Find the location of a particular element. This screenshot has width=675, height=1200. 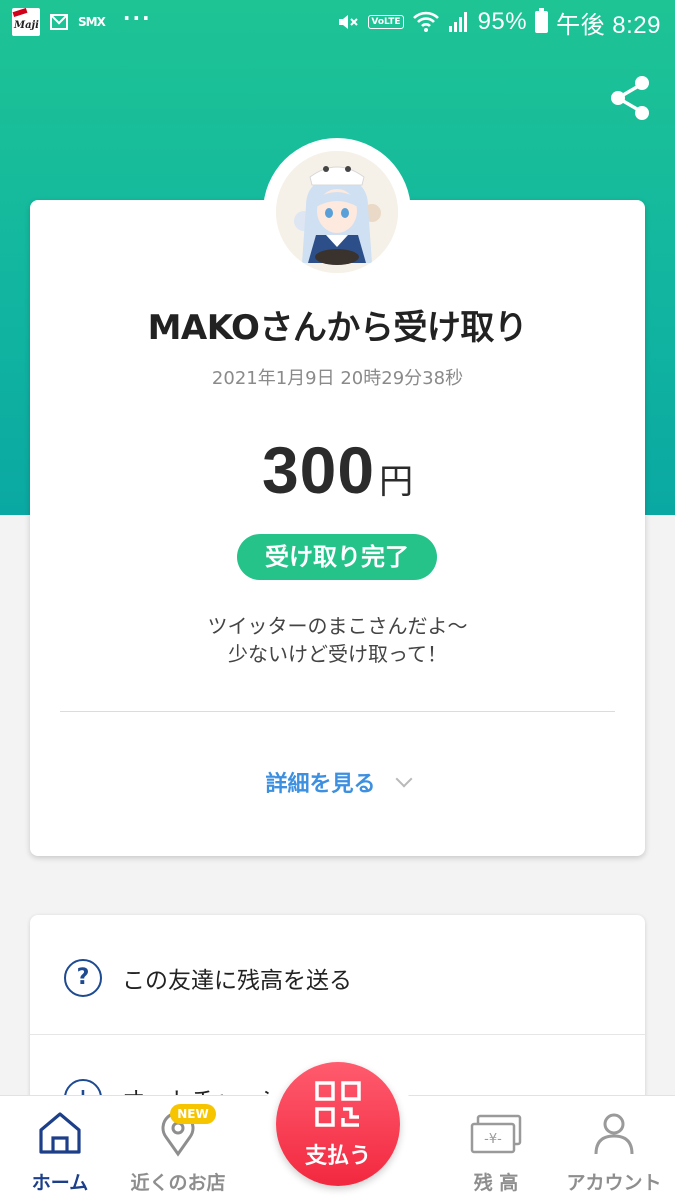

help-icon: ? is located at coordinates (83, 978).